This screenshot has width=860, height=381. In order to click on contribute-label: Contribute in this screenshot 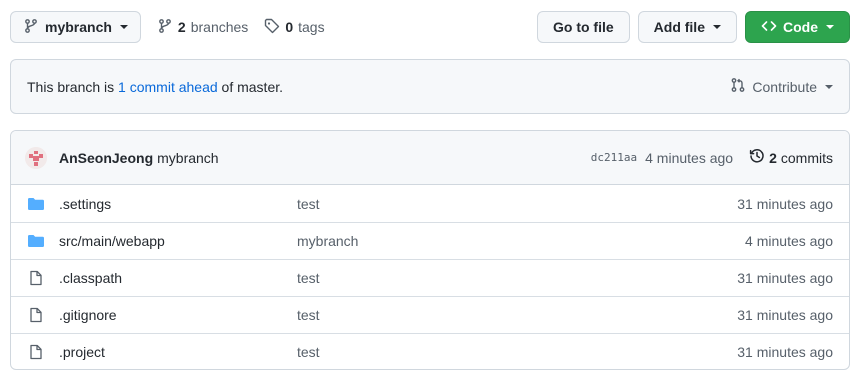, I will do `click(784, 86)`.